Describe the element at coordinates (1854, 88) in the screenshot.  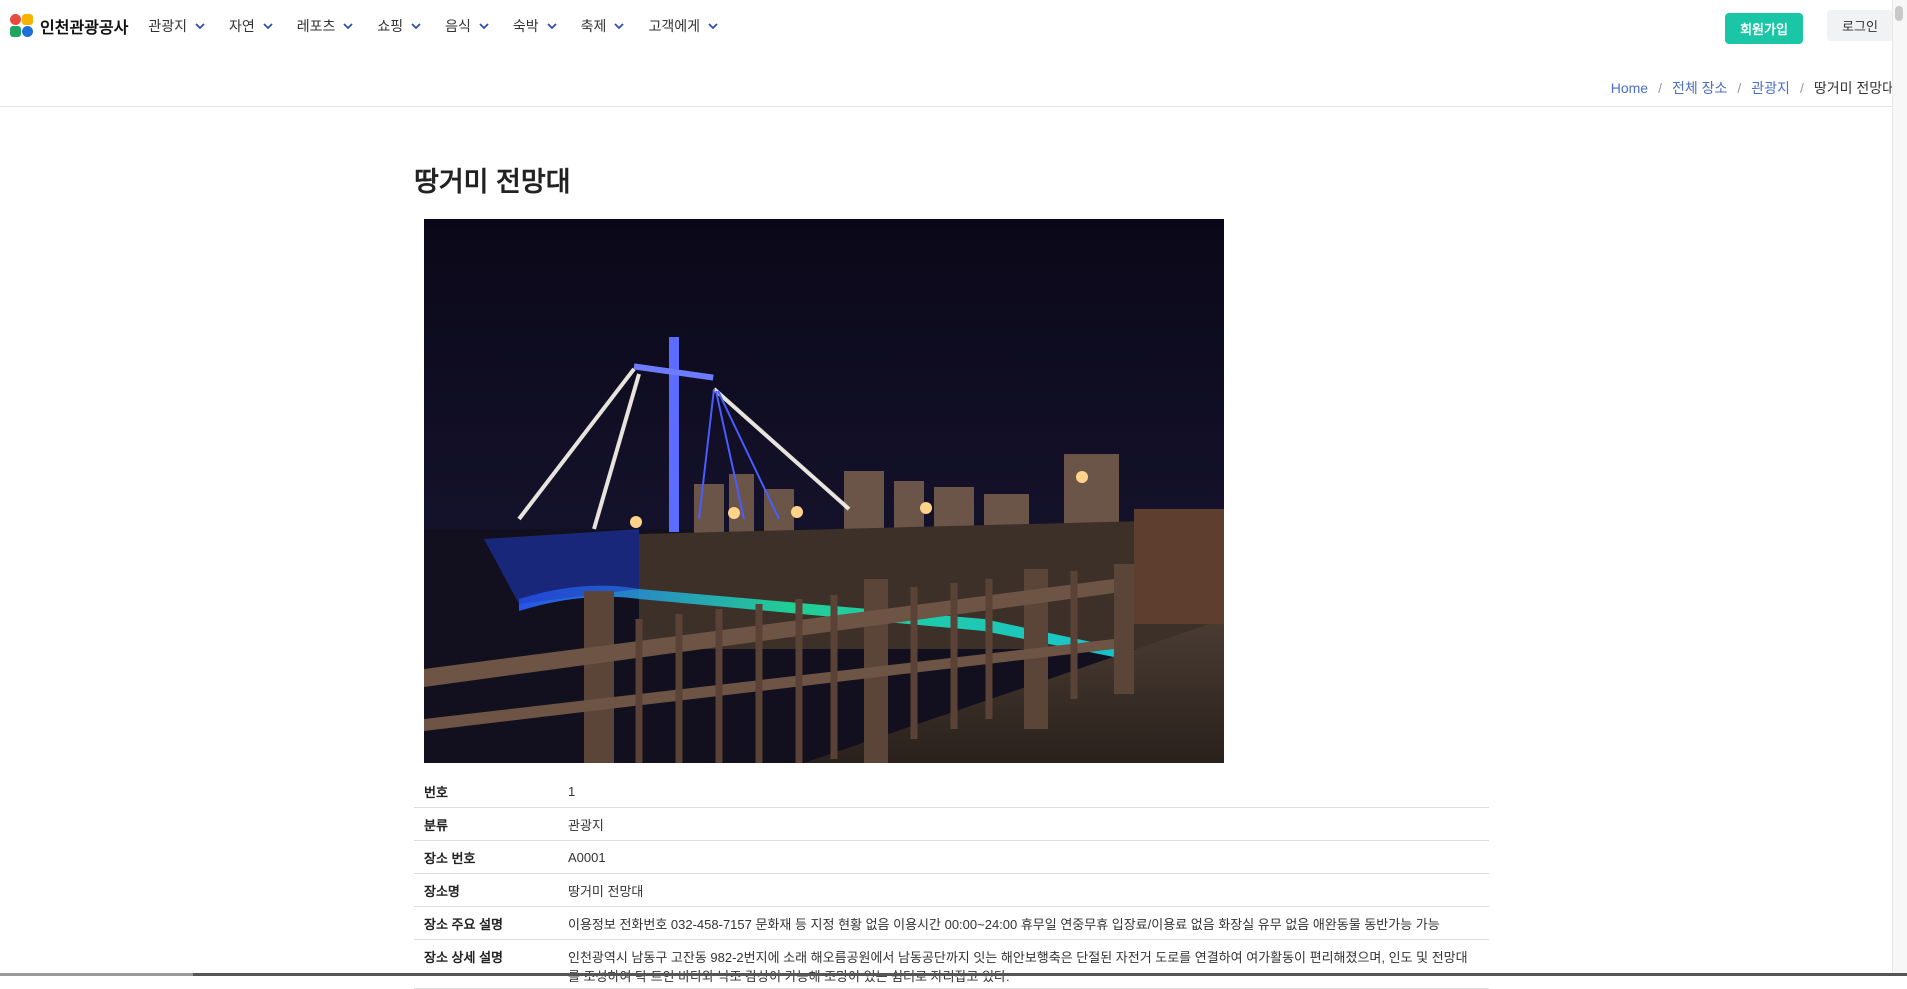
I see `breadcrumb-current: 땅거미 전망대` at that location.